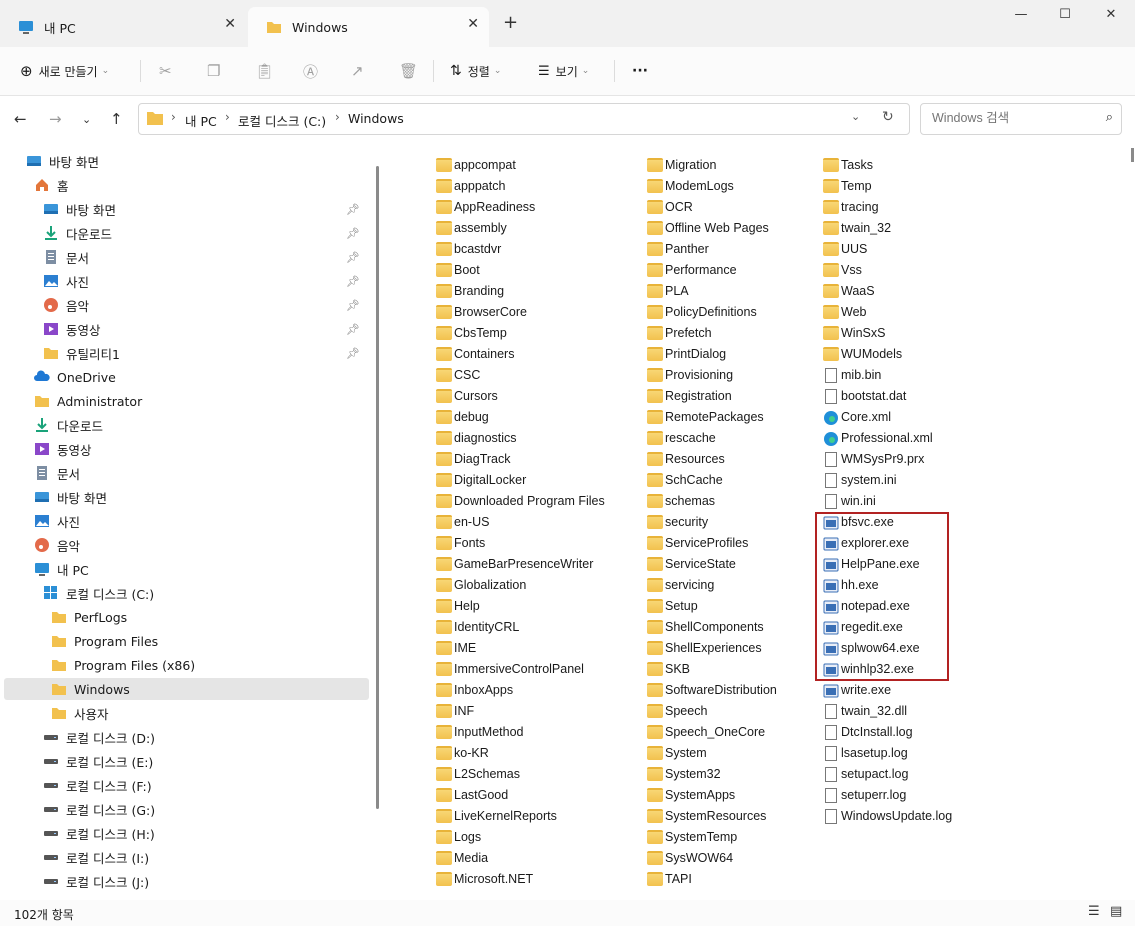 This screenshot has width=1135, height=926. Describe the element at coordinates (860, 480) in the screenshot. I see `file-item: system.ini` at that location.